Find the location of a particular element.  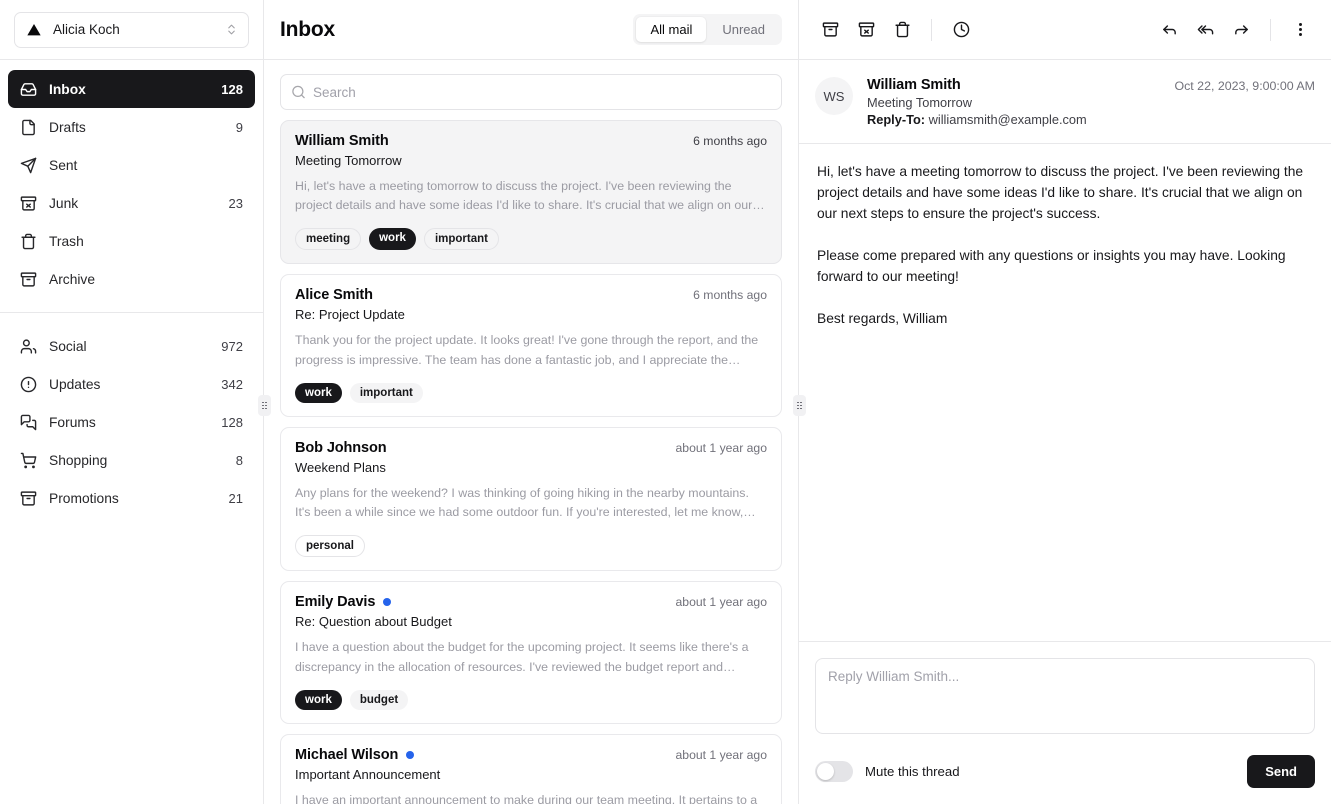

page-title: Inbox is located at coordinates (307, 29).